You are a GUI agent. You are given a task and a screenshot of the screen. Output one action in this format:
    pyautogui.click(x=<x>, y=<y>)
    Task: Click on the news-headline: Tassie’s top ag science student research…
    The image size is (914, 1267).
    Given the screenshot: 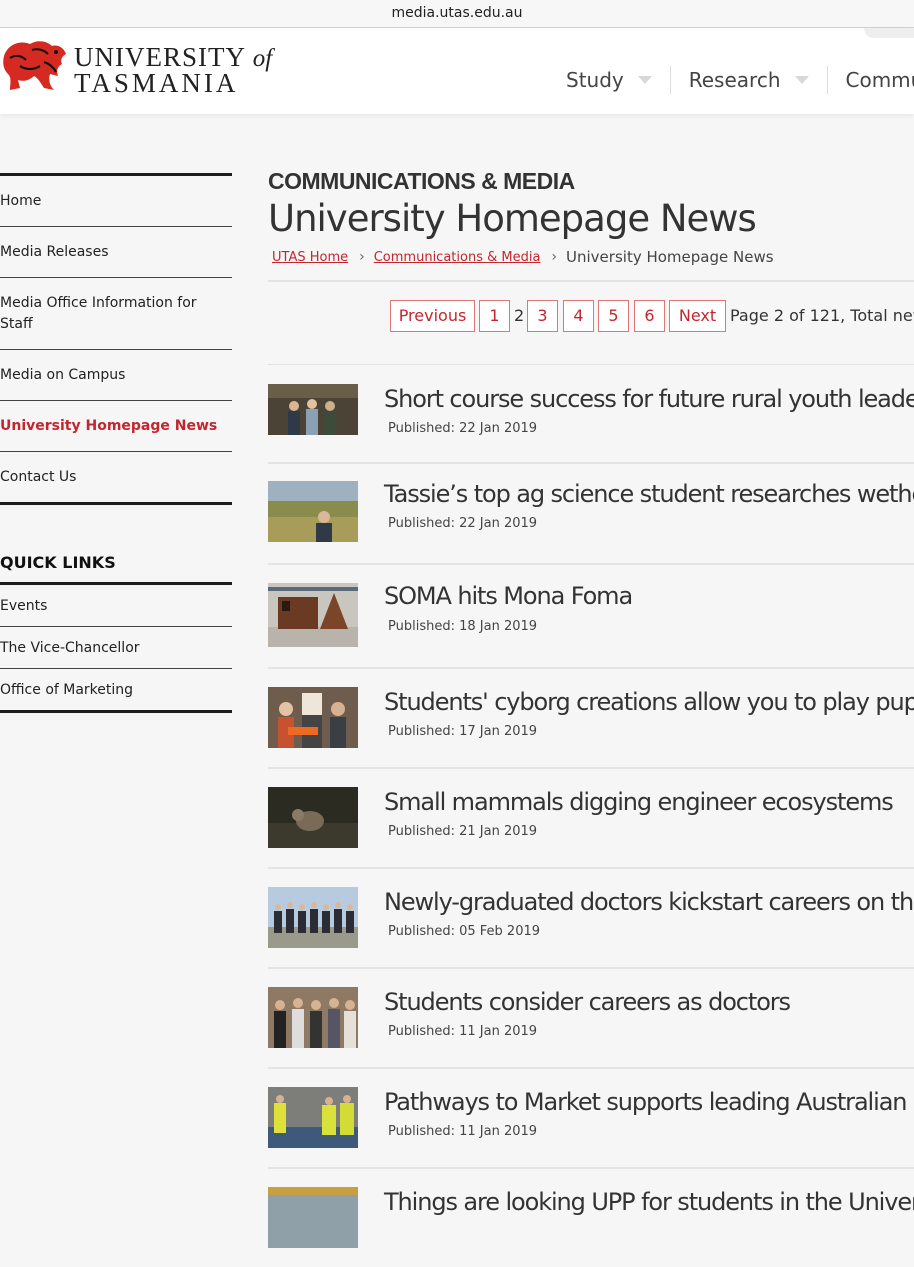 What is the action you would take?
    pyautogui.click(x=649, y=494)
    